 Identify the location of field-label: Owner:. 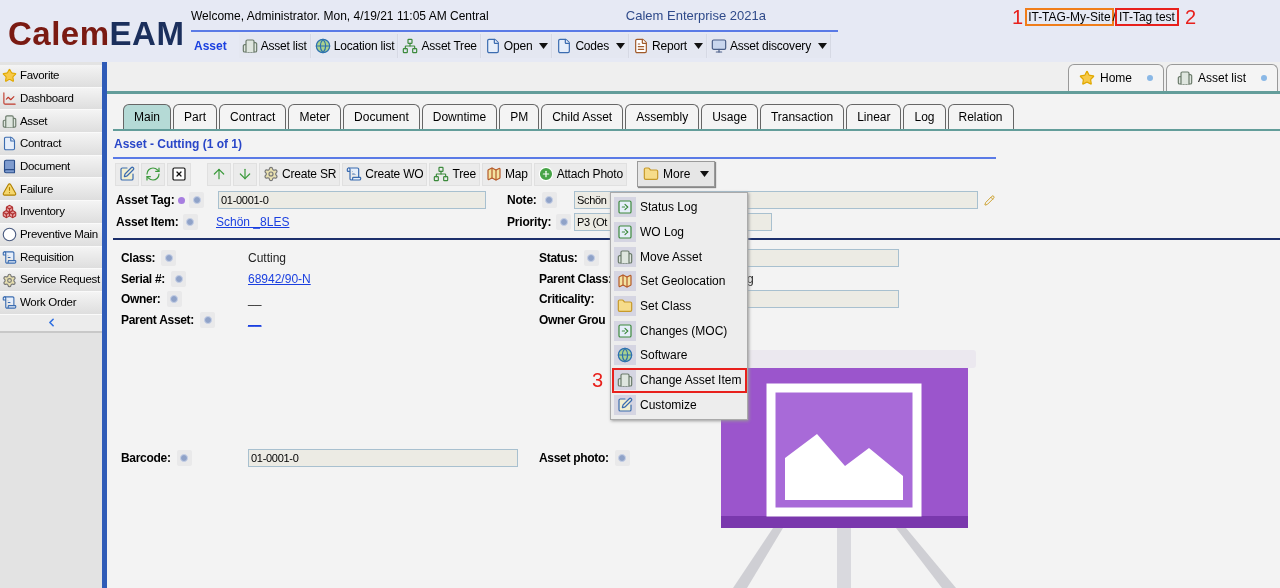
(141, 300).